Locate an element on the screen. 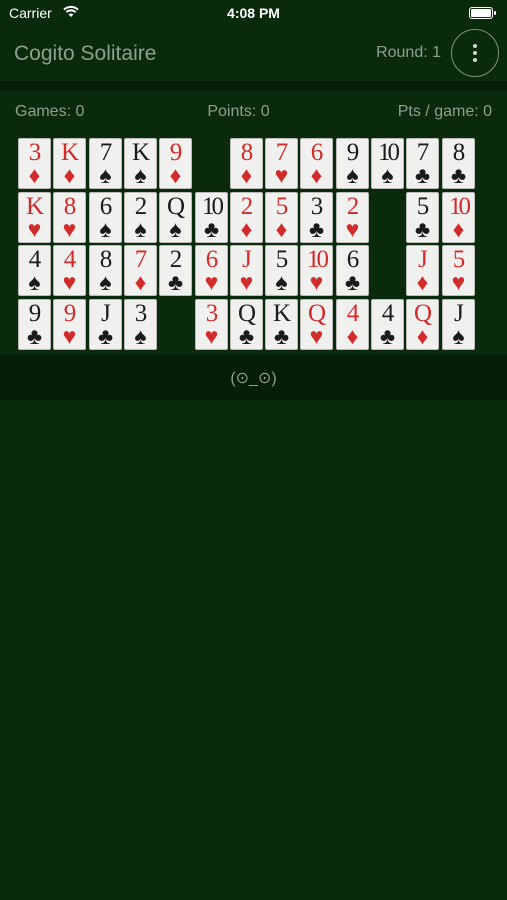  card: 2 ♥ is located at coordinates (352, 217).